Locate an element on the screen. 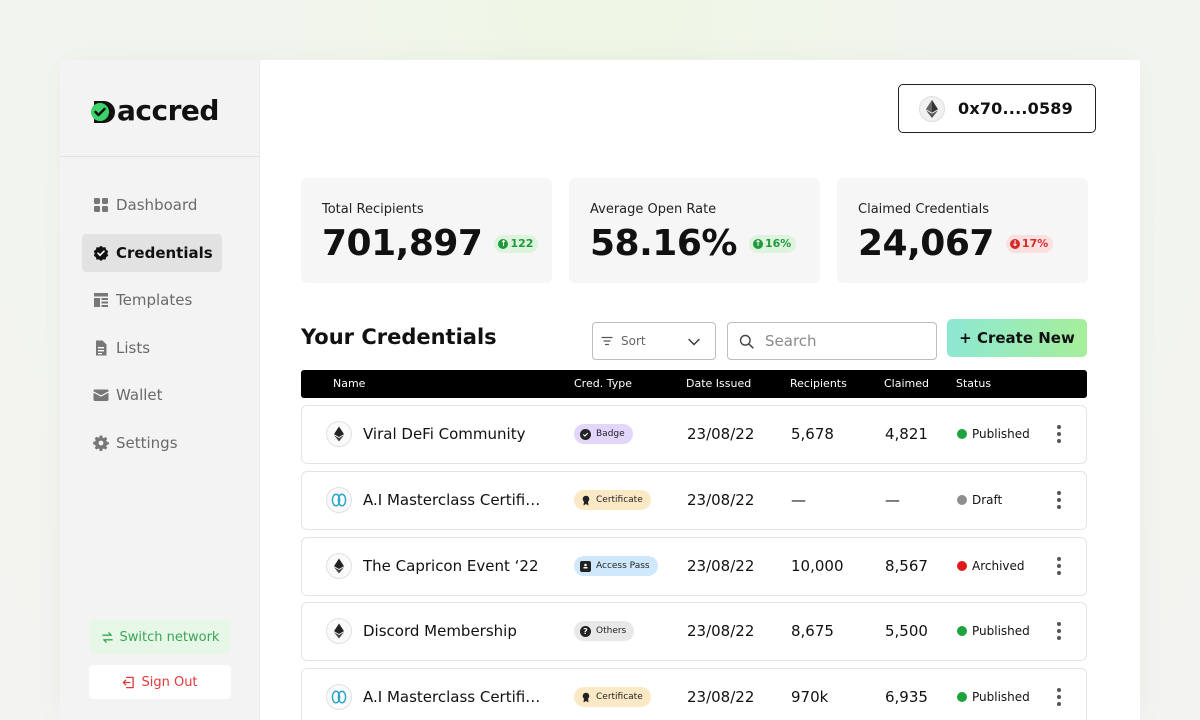 The width and height of the screenshot is (1200, 720). sidebar-item-lists: Lists is located at coordinates (152, 348).